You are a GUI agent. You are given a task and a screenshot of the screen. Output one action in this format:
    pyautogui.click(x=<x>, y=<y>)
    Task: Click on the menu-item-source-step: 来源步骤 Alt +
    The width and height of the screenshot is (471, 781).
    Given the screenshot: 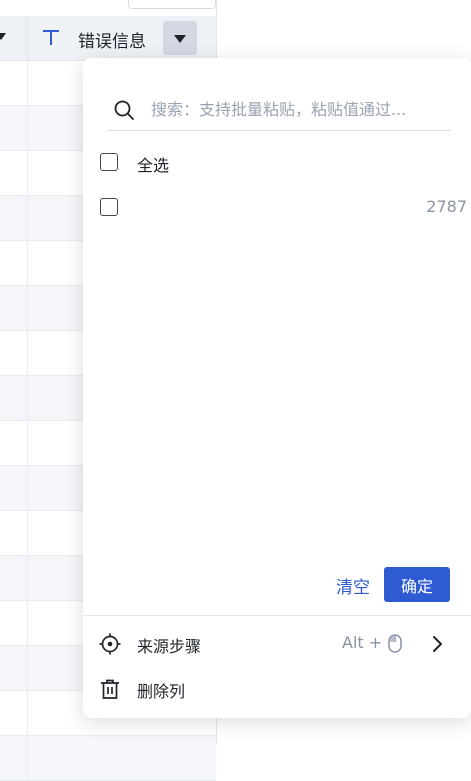 What is the action you would take?
    pyautogui.click(x=277, y=644)
    